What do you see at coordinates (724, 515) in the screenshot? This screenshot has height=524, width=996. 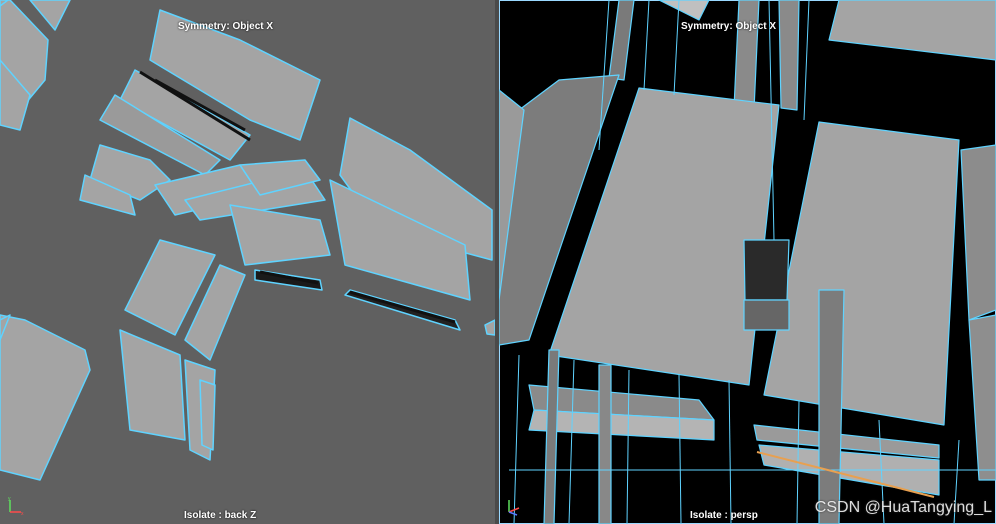 I see `isolate-label: Isolate : persp` at bounding box center [724, 515].